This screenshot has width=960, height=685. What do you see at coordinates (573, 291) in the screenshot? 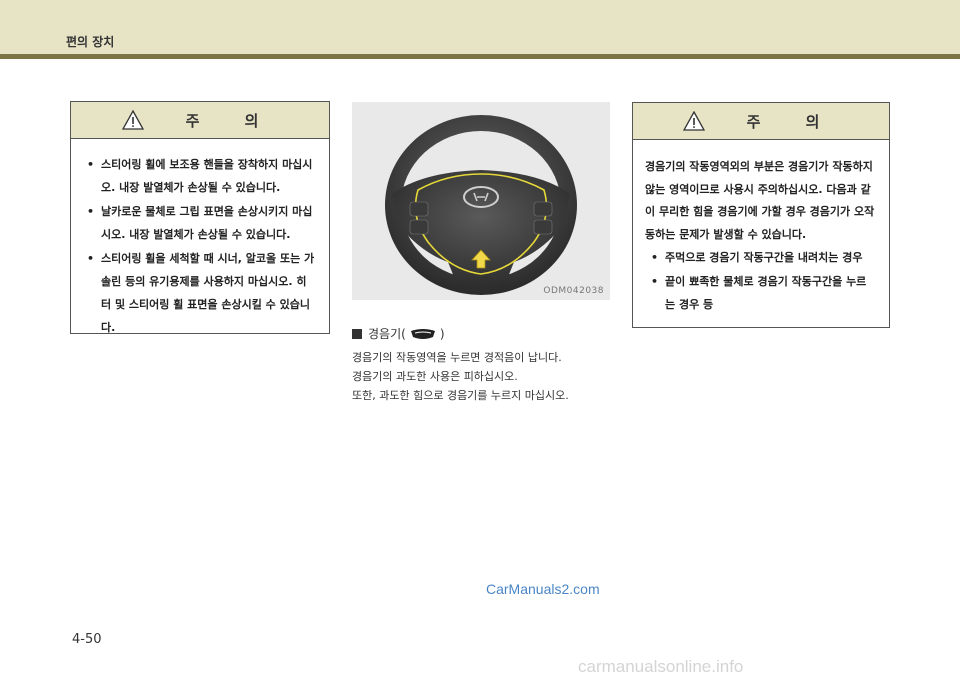
I see `figure-code: ODM042038` at bounding box center [573, 291].